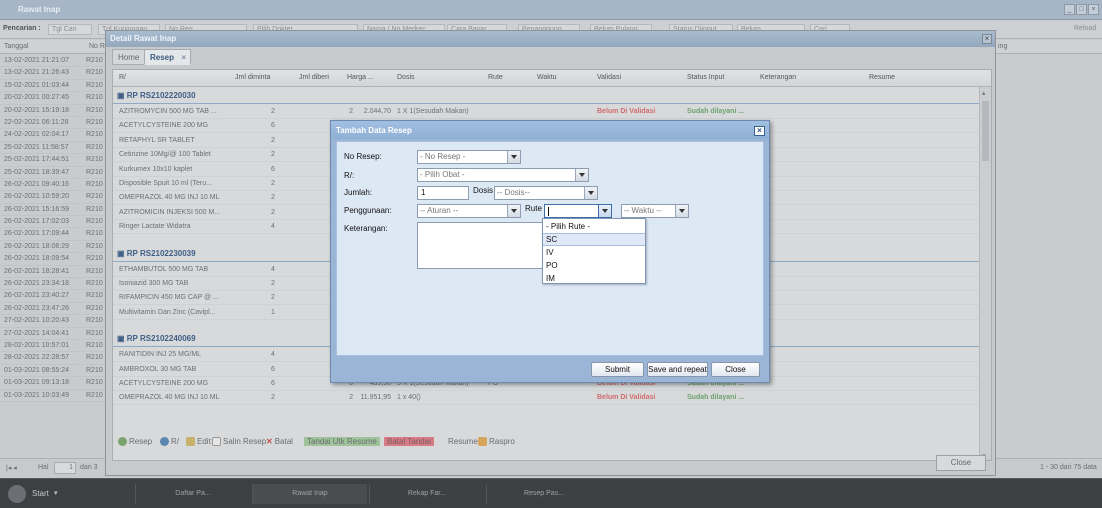  Describe the element at coordinates (52, 296) in the screenshot. I see `table-row: 26-02-2021 23:40:27 R210` at that location.